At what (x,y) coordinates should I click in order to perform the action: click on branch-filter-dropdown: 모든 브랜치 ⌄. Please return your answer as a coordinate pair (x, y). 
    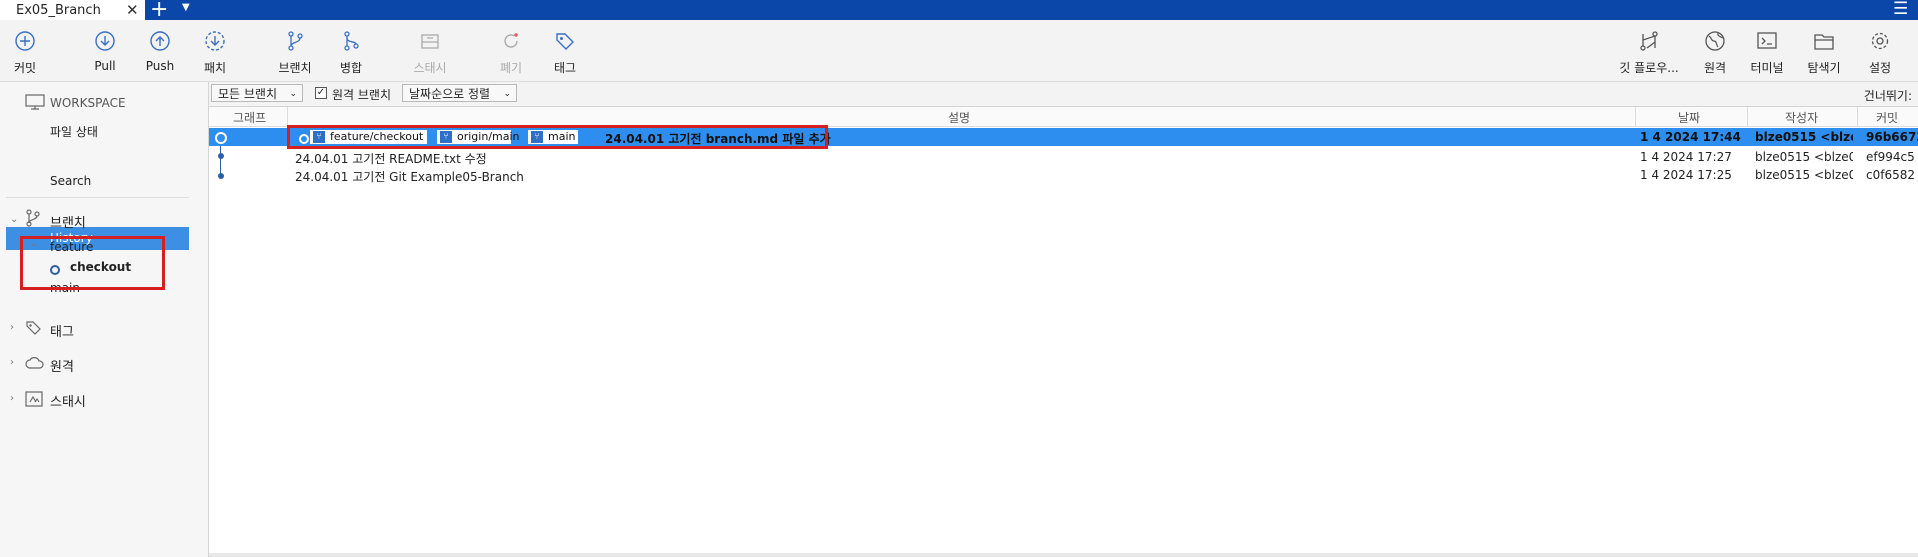
    Looking at the image, I should click on (257, 93).